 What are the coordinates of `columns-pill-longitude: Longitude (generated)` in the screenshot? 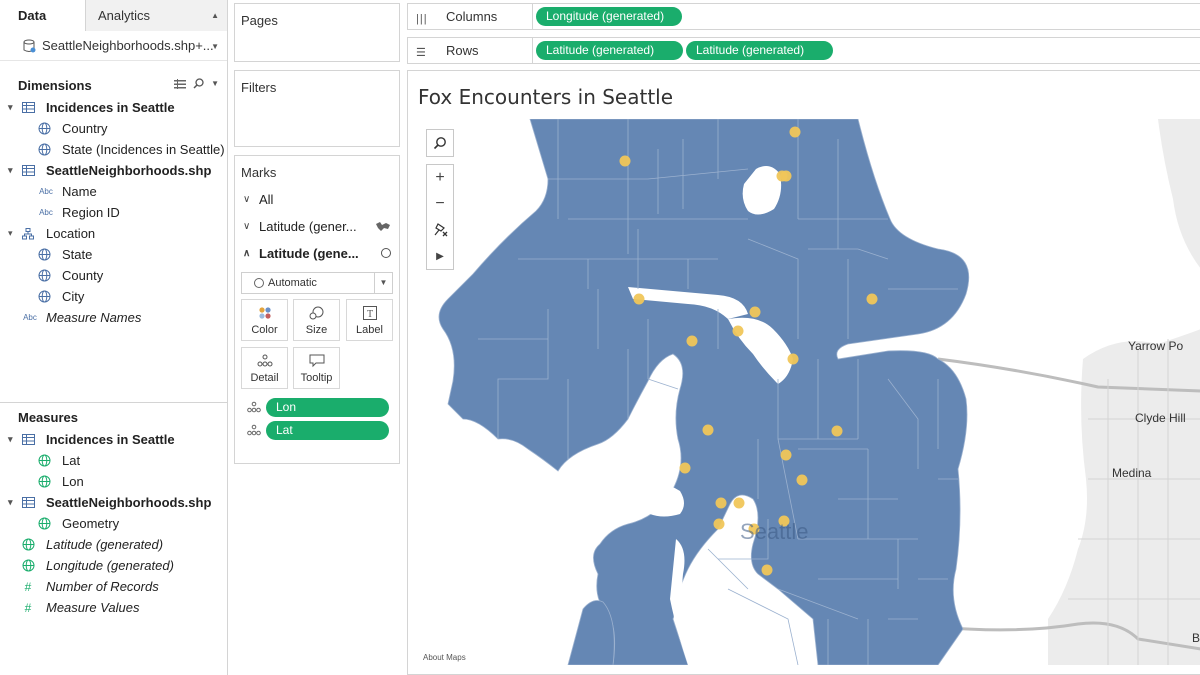 It's located at (609, 16).